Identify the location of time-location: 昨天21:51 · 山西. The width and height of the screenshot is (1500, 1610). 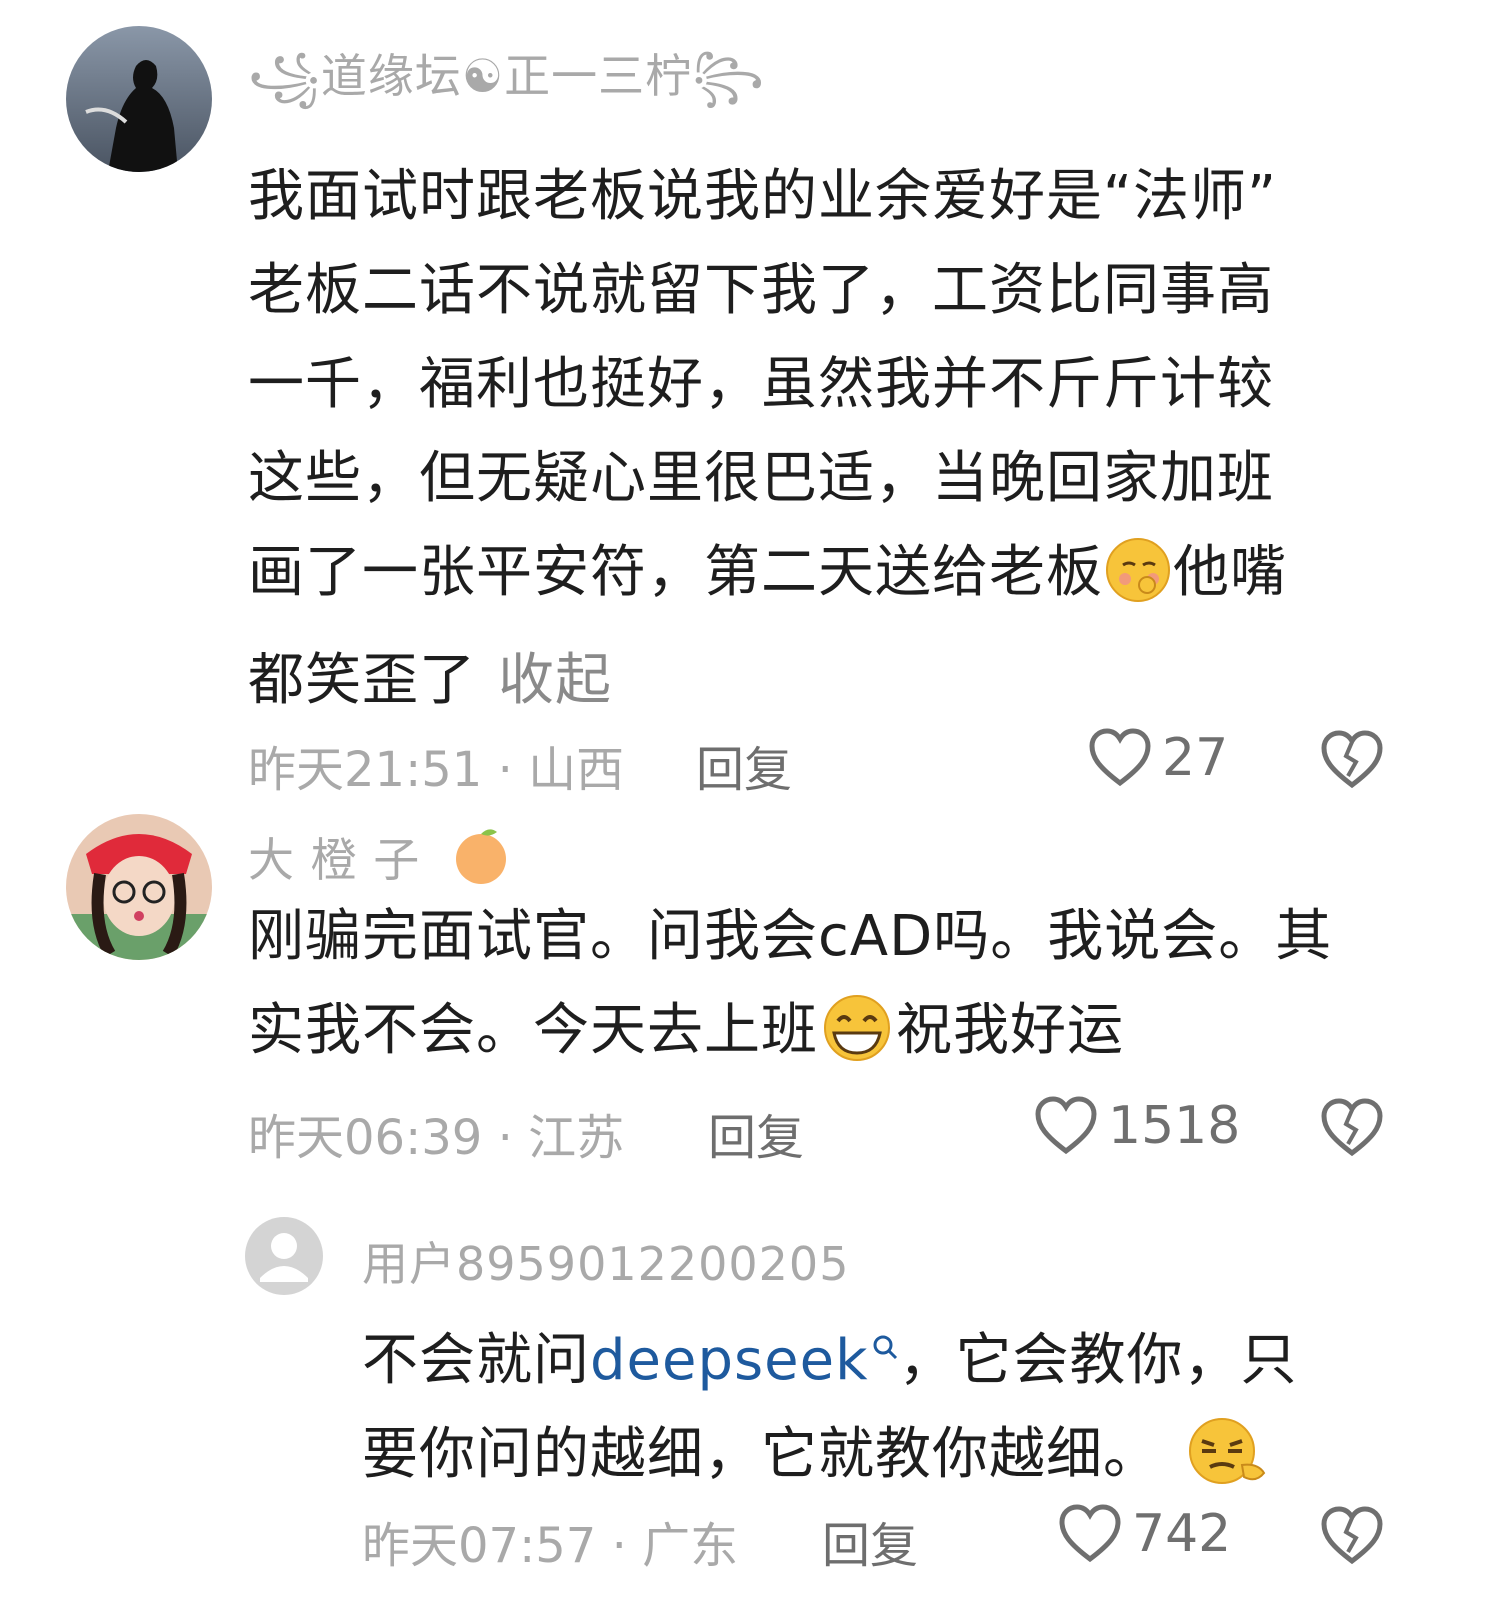
(436, 770).